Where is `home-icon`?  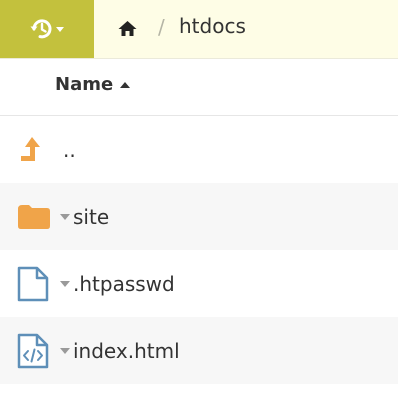 home-icon is located at coordinates (127, 28).